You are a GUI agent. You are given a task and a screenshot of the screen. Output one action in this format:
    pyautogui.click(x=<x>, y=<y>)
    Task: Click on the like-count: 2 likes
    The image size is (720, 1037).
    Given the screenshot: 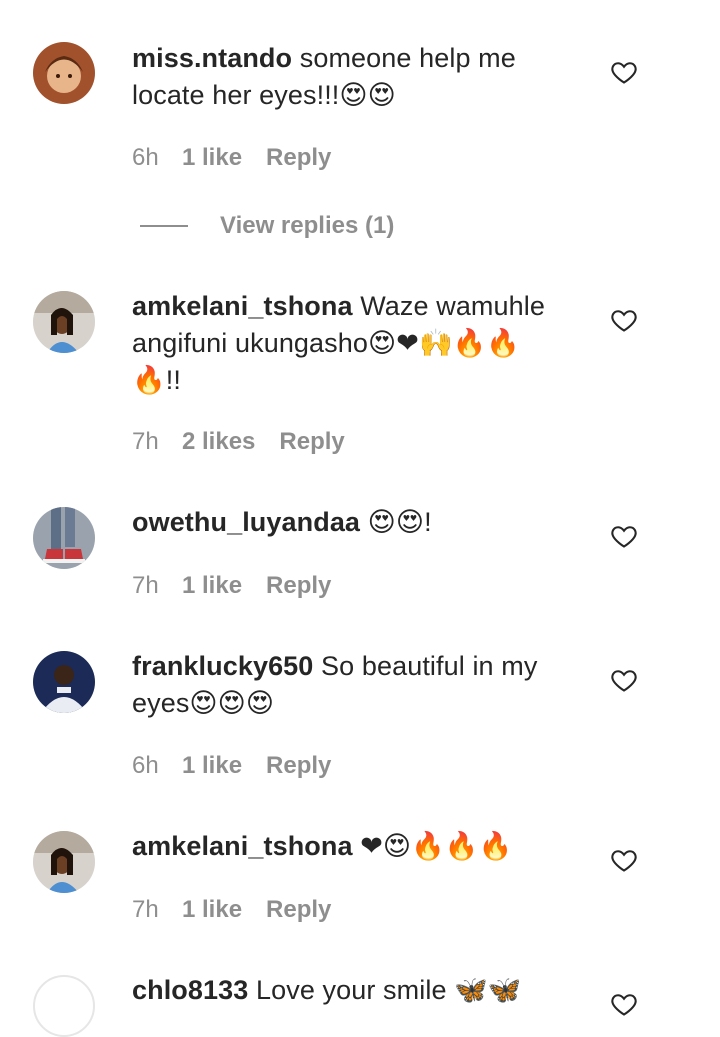 What is the action you would take?
    pyautogui.click(x=218, y=442)
    